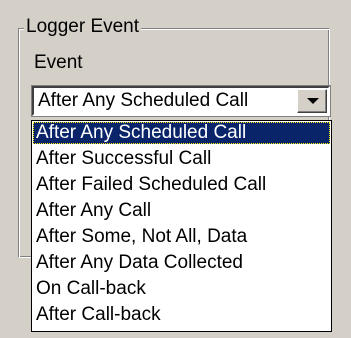  Describe the element at coordinates (181, 315) in the screenshot. I see `list-item-after-call-back: After Call-back` at that location.